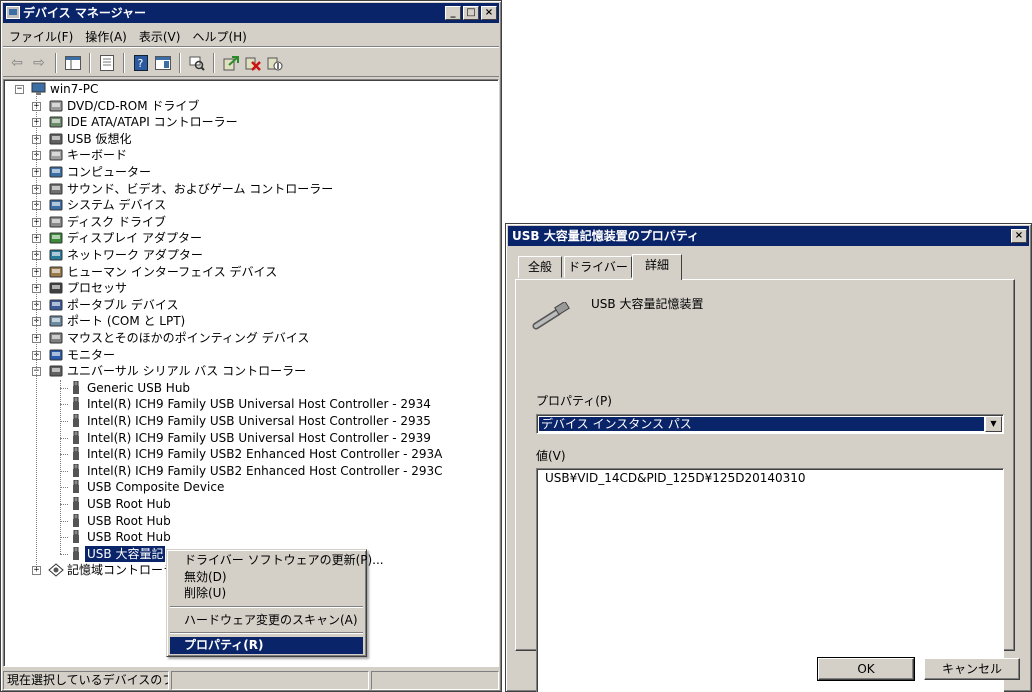 This screenshot has width=1032, height=692. Describe the element at coordinates (251, 355) in the screenshot. I see `tree-category: + モニター` at that location.